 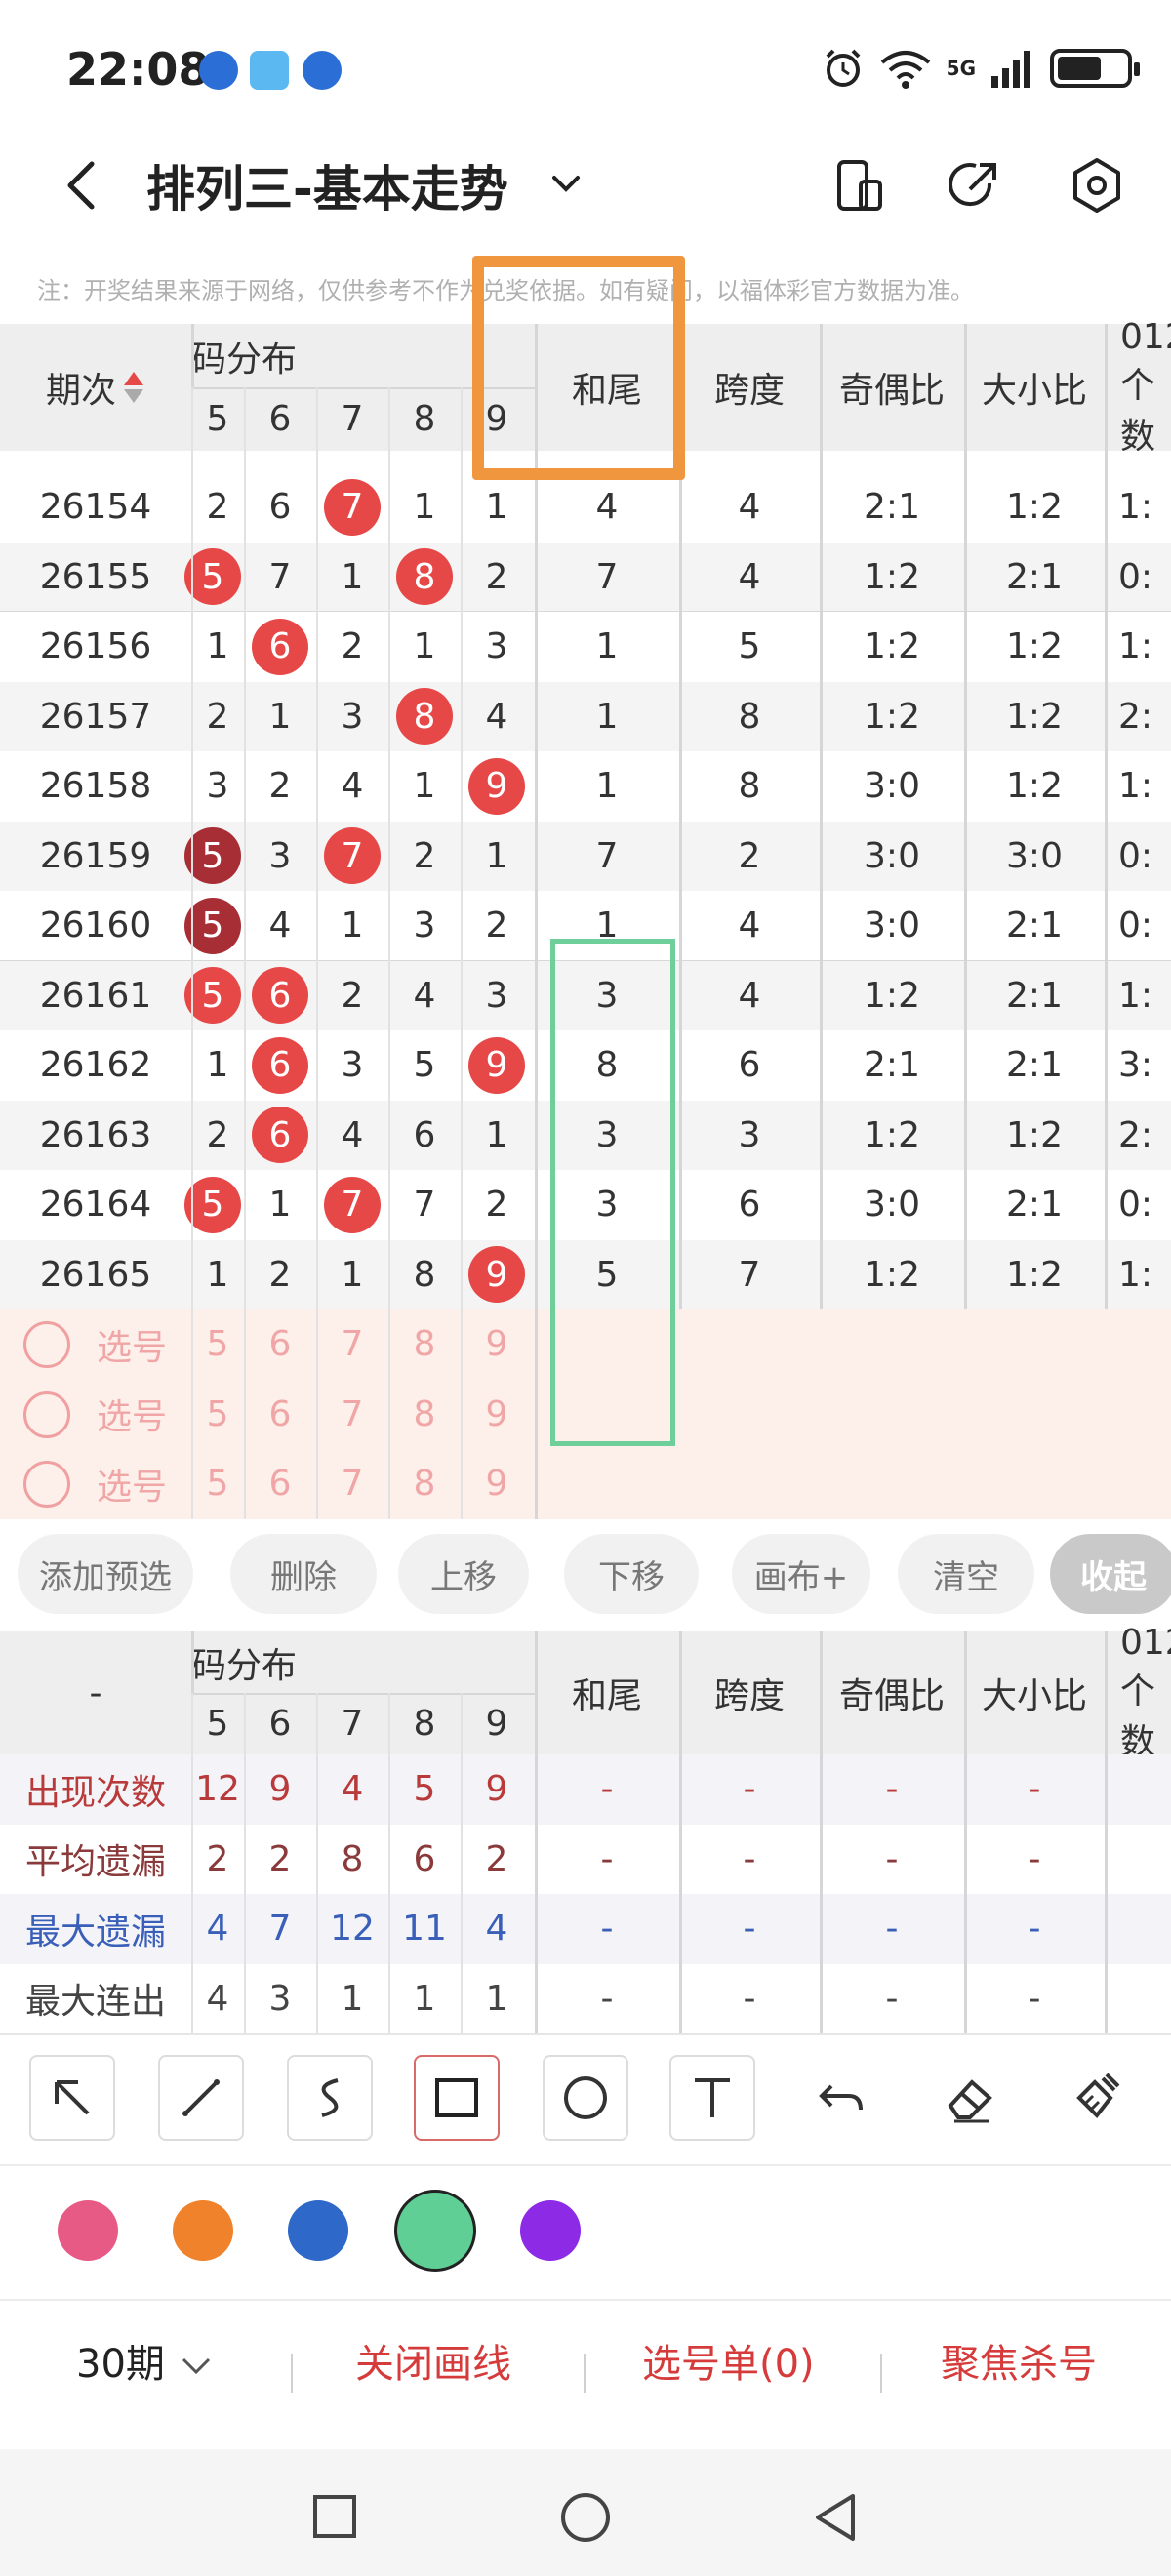 What do you see at coordinates (463, 1574) in the screenshot?
I see `action-button-2: 上移` at bounding box center [463, 1574].